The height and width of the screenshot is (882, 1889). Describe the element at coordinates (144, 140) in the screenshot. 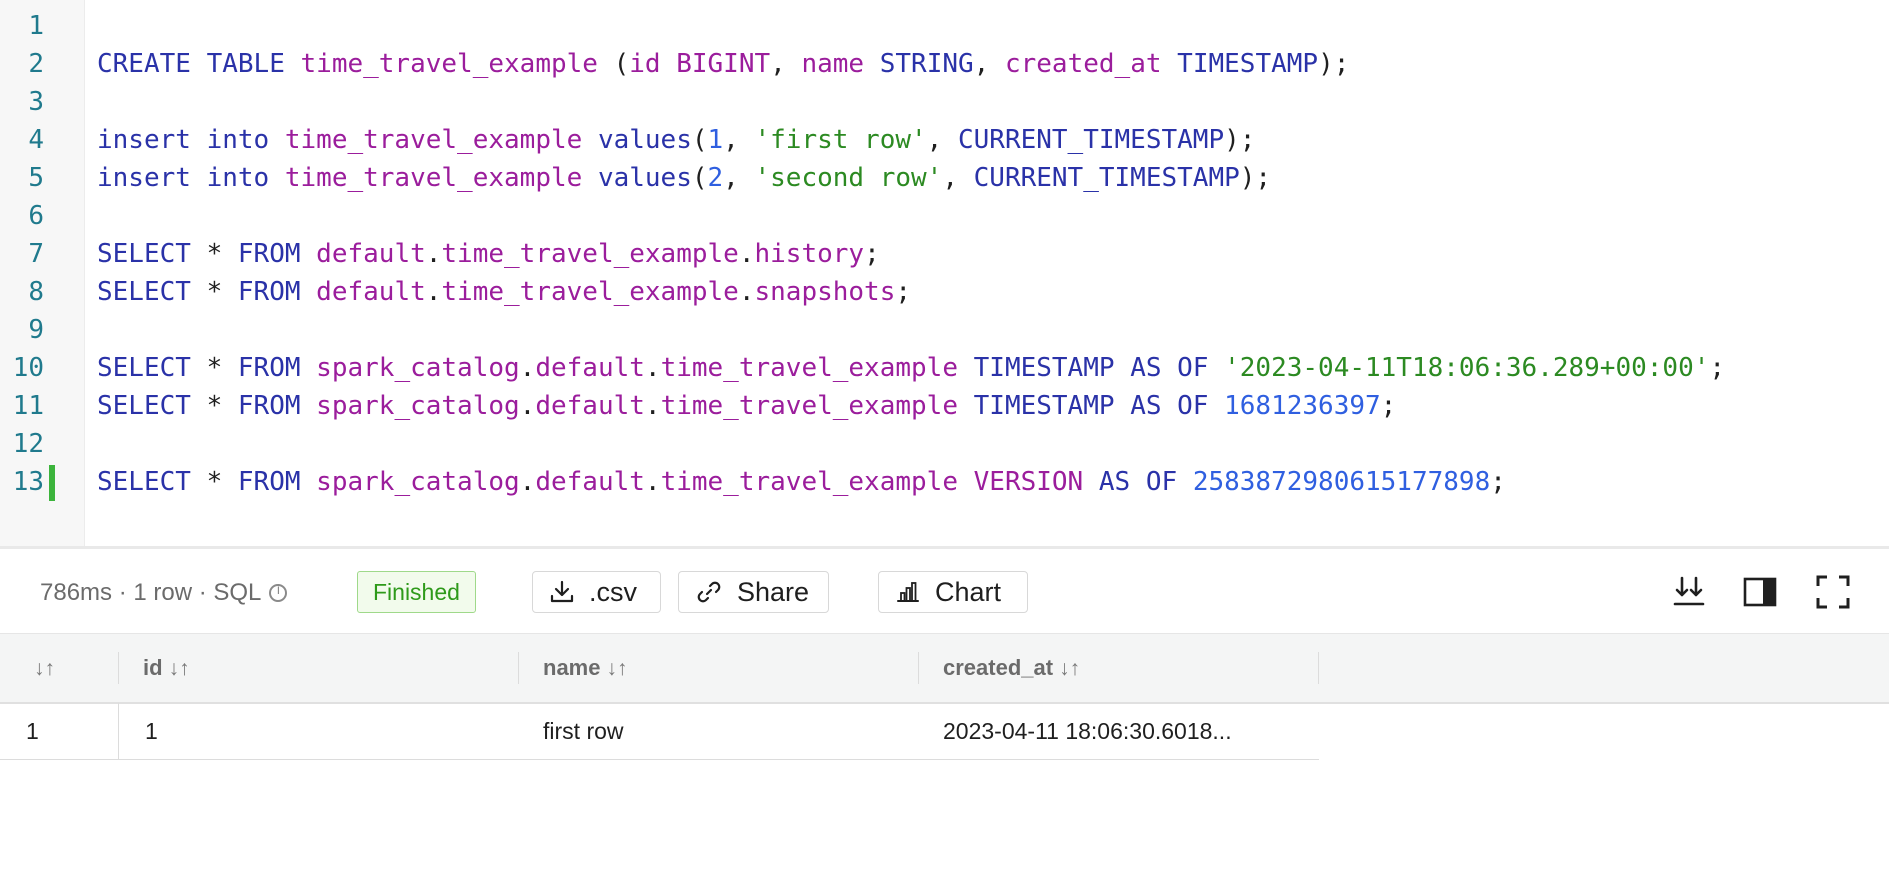

I see `code-token: insert` at that location.